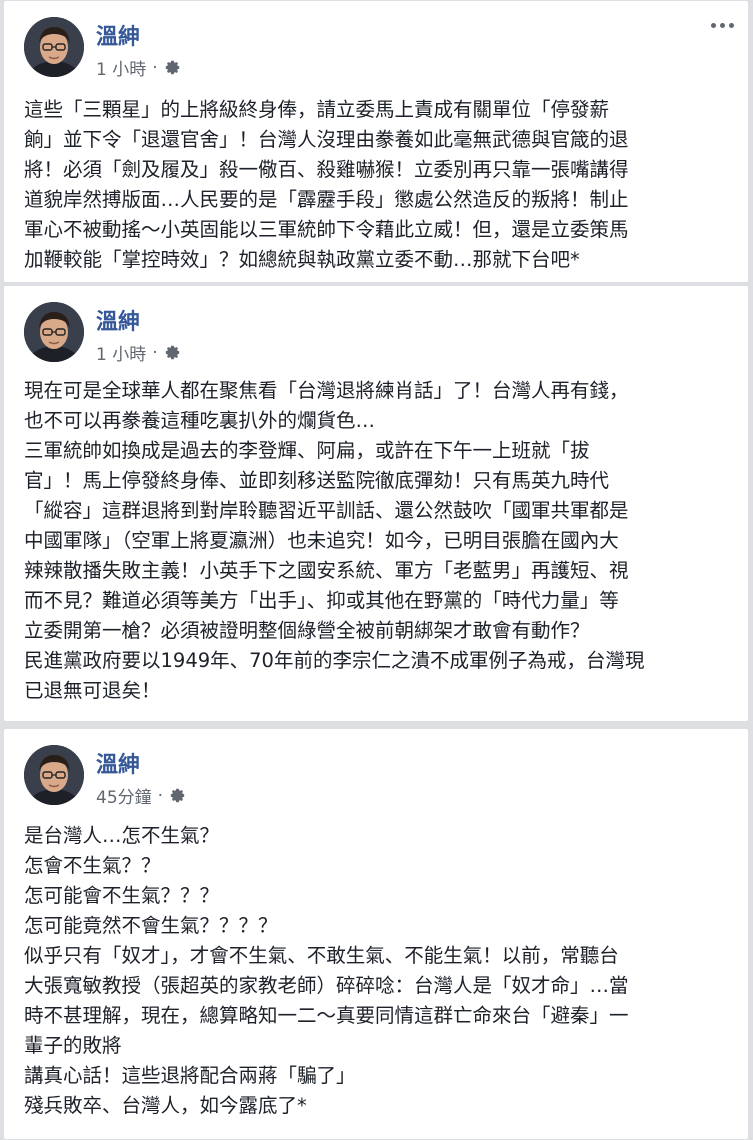 The height and width of the screenshot is (1140, 753). I want to click on more-options-icon, so click(722, 25).